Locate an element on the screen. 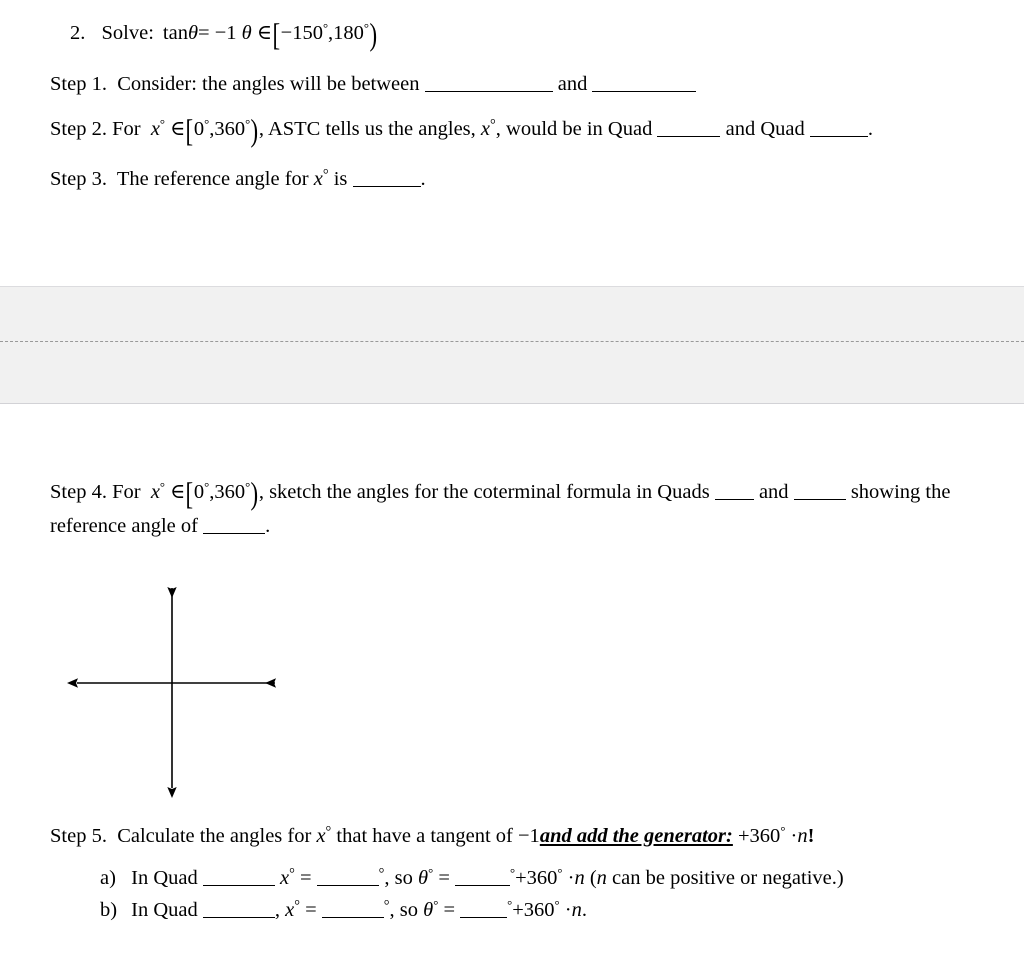 This screenshot has width=1024, height=964. answer-a-theta-blank is located at coordinates (482, 886).